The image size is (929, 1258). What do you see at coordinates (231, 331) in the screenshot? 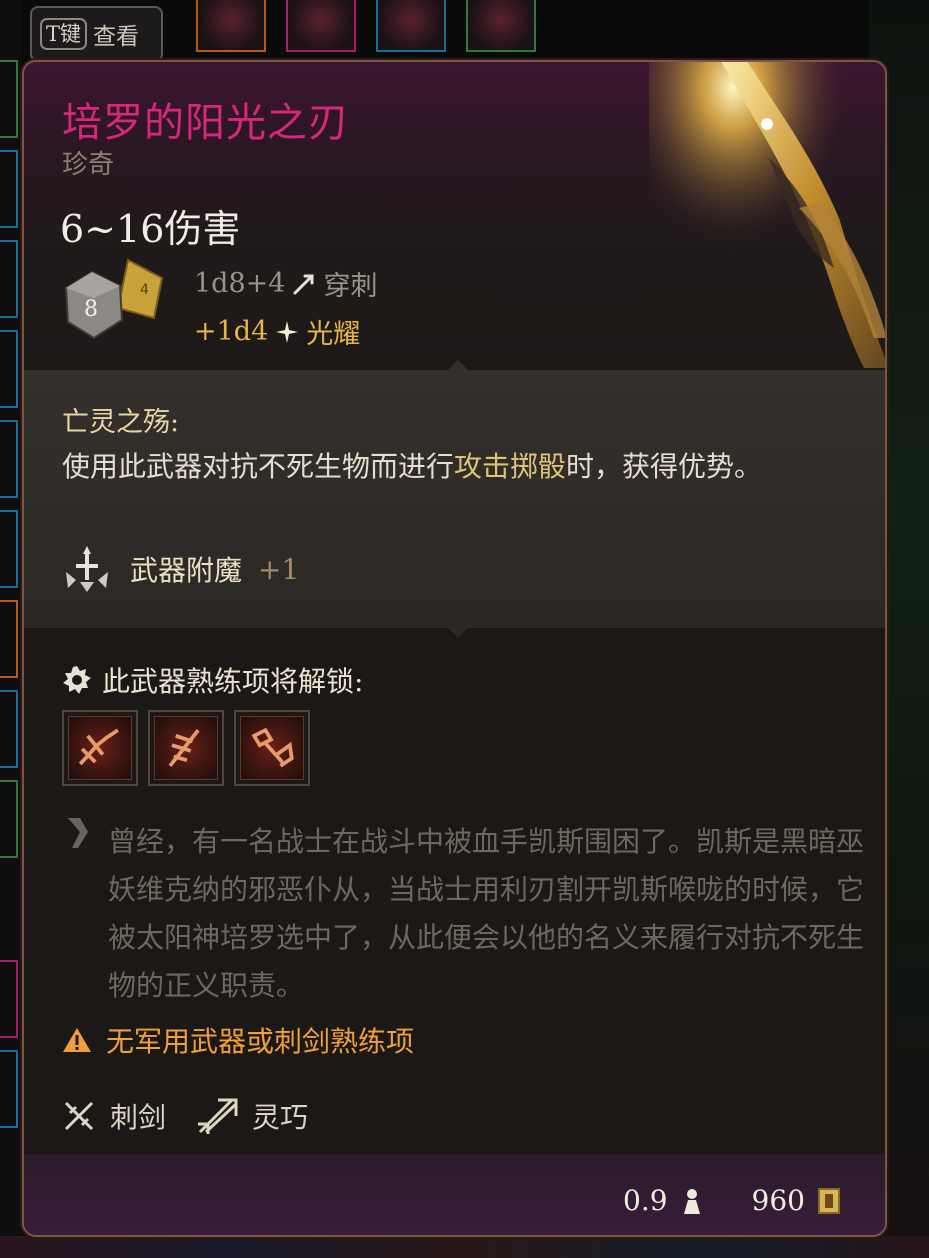
I see `damage-dice: +1d4` at bounding box center [231, 331].